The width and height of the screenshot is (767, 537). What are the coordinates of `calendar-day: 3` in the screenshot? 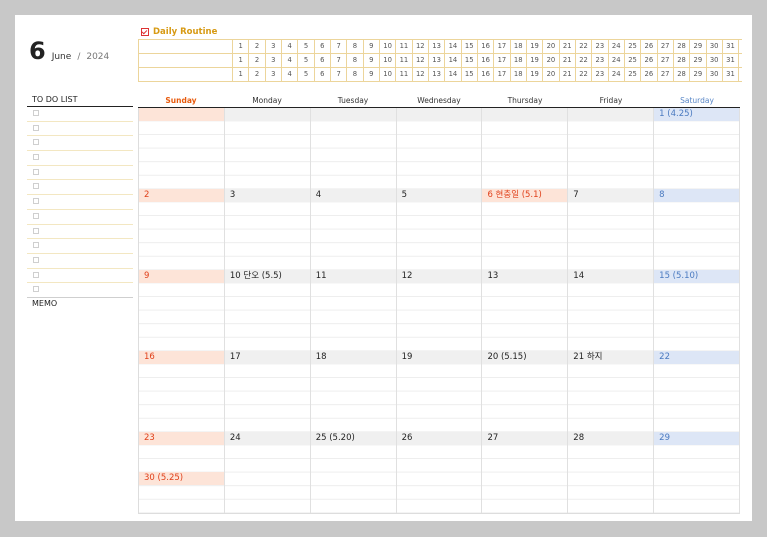 It's located at (267, 229).